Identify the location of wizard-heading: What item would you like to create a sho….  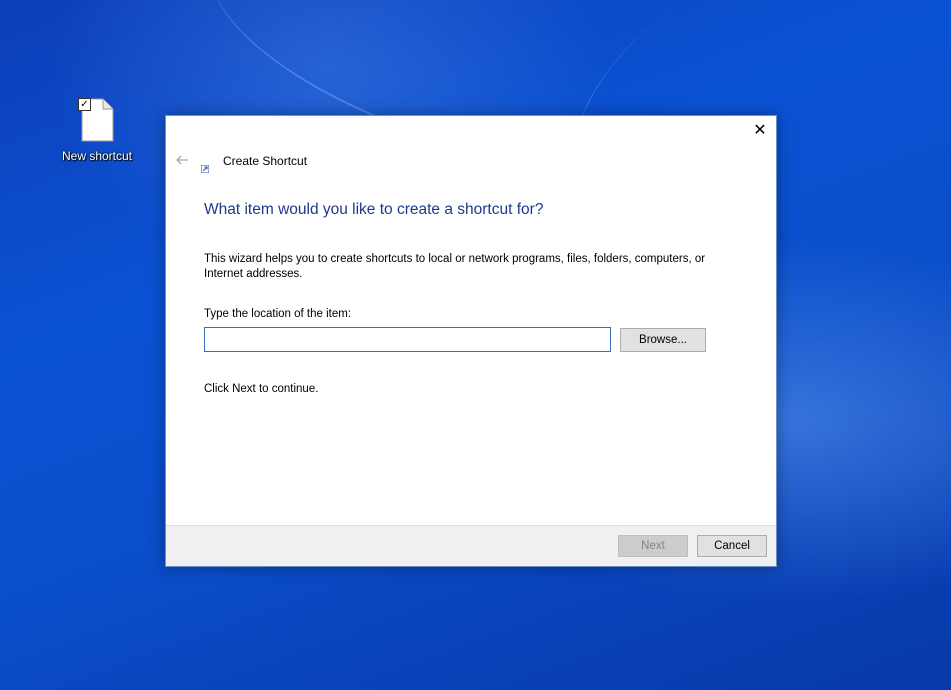
(374, 209).